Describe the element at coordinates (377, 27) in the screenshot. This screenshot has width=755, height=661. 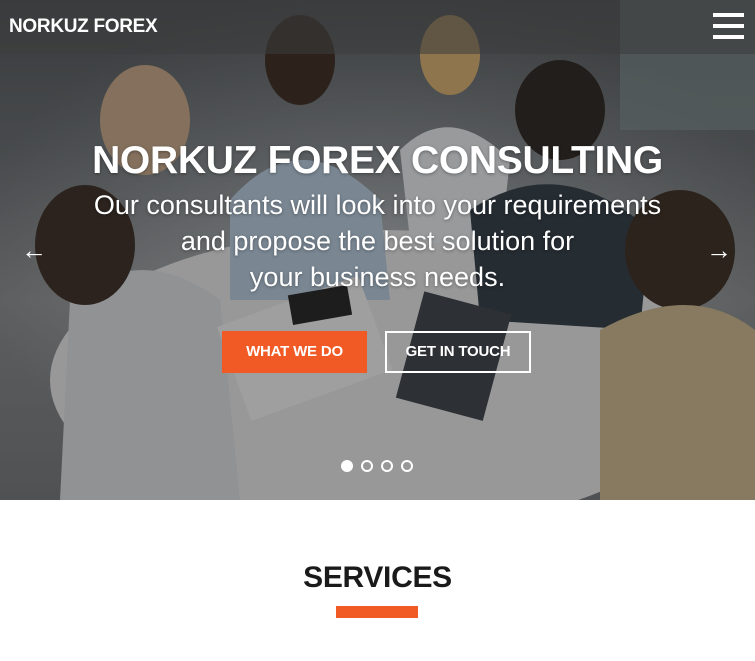
I see `top-navbar: NORKUZ FOREX` at that location.